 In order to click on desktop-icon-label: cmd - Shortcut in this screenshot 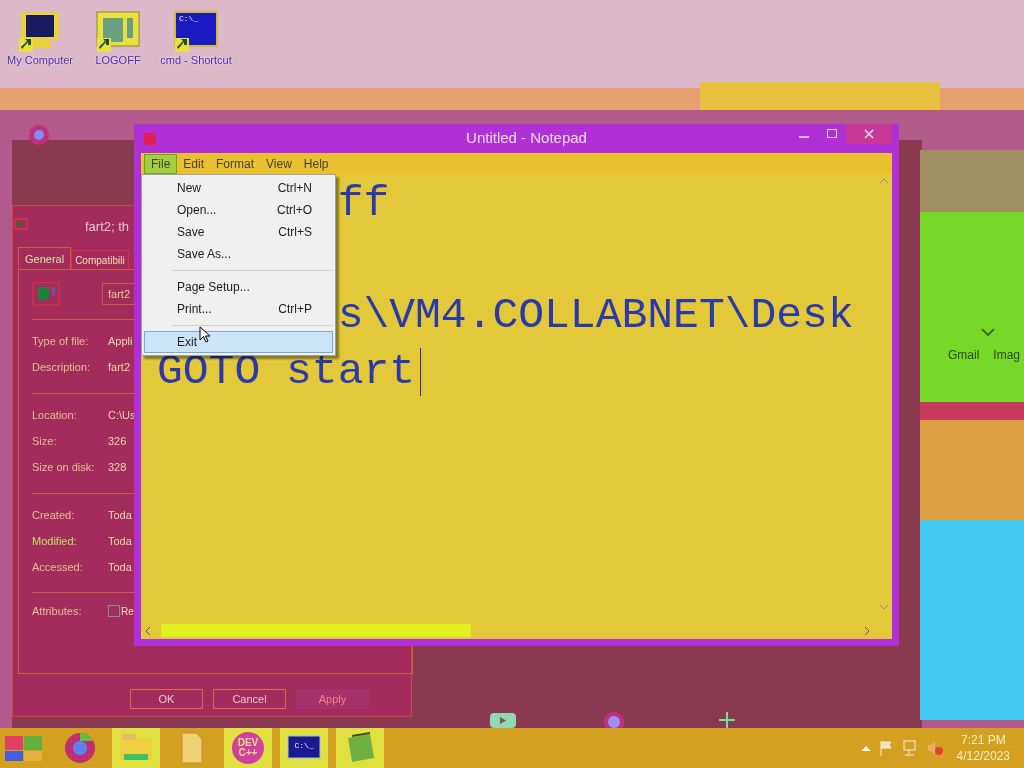, I will do `click(196, 60)`.